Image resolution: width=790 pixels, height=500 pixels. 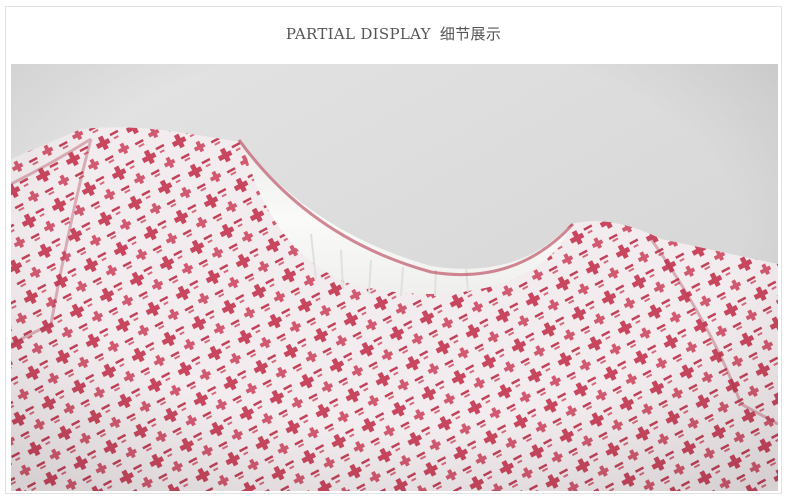 I want to click on section-title-en: PARTIAL DISPLAY, so click(x=358, y=33).